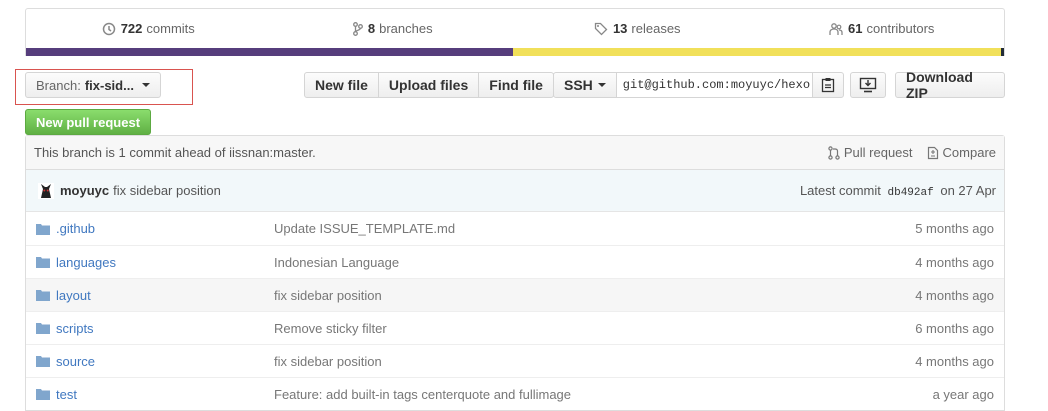 The image size is (1048, 411). Describe the element at coordinates (108, 28) in the screenshot. I see `history-icon` at that location.